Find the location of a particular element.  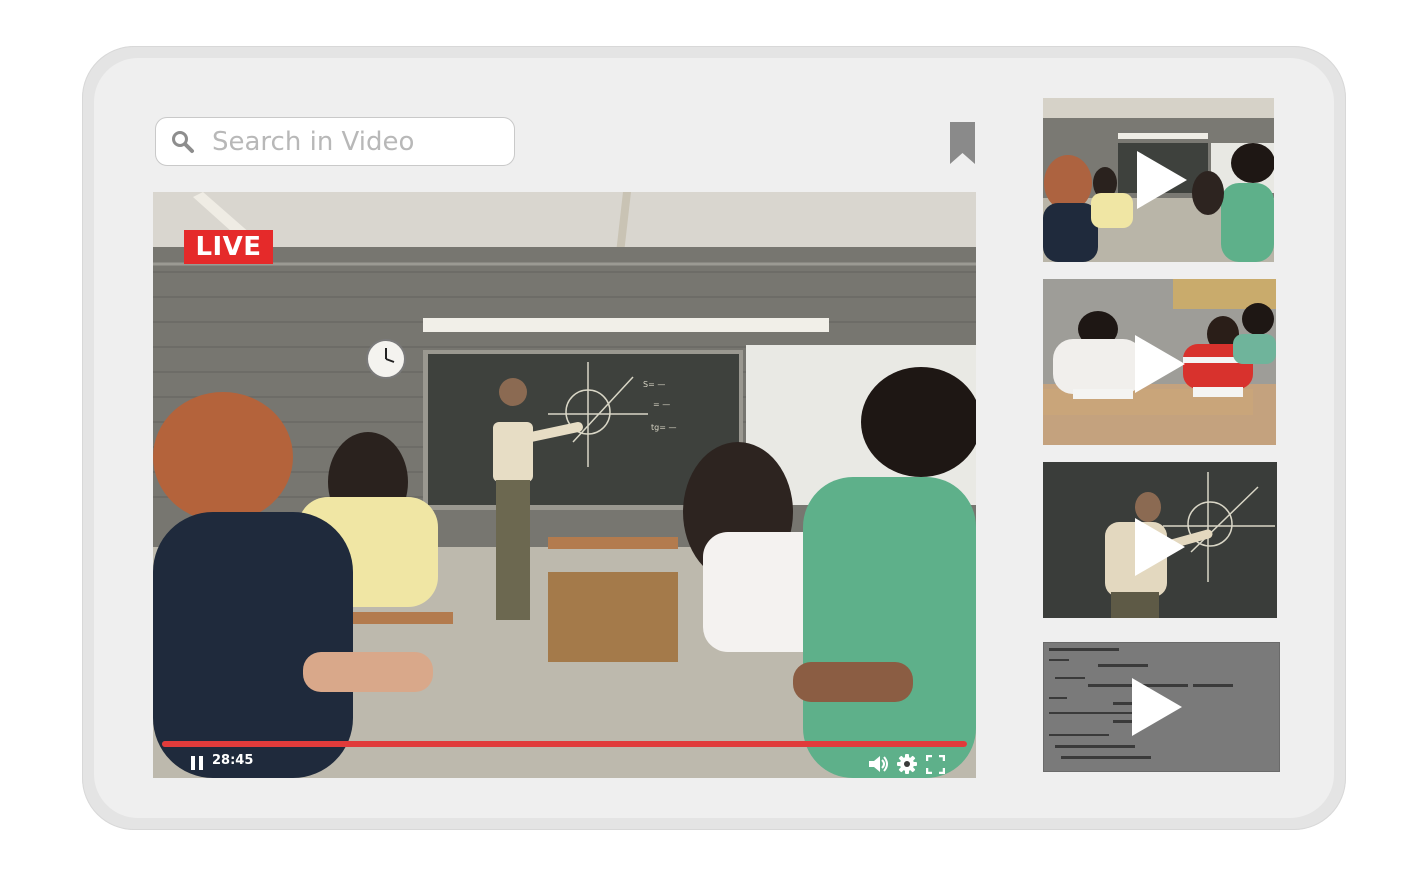

search-input is located at coordinates (357, 142).